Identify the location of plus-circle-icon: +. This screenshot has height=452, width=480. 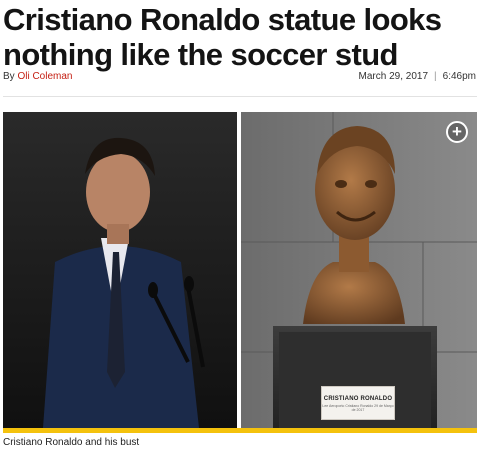
(457, 132).